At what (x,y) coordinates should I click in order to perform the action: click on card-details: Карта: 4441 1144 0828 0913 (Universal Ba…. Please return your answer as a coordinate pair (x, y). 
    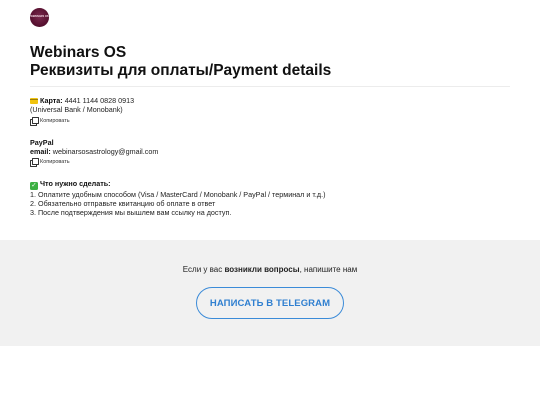
    Looking at the image, I should click on (82, 105).